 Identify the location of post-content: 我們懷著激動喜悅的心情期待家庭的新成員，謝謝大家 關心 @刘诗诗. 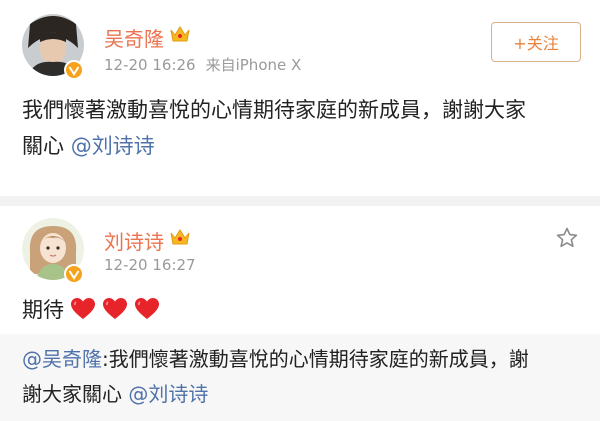
(274, 128).